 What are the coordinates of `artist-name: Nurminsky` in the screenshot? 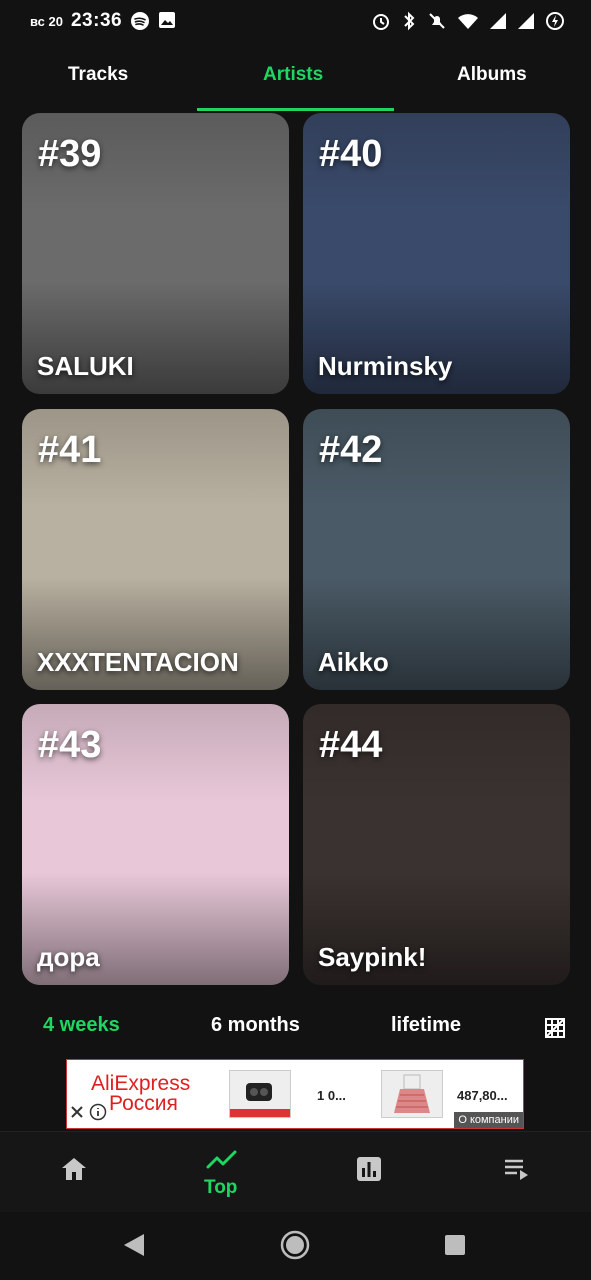 It's located at (385, 366).